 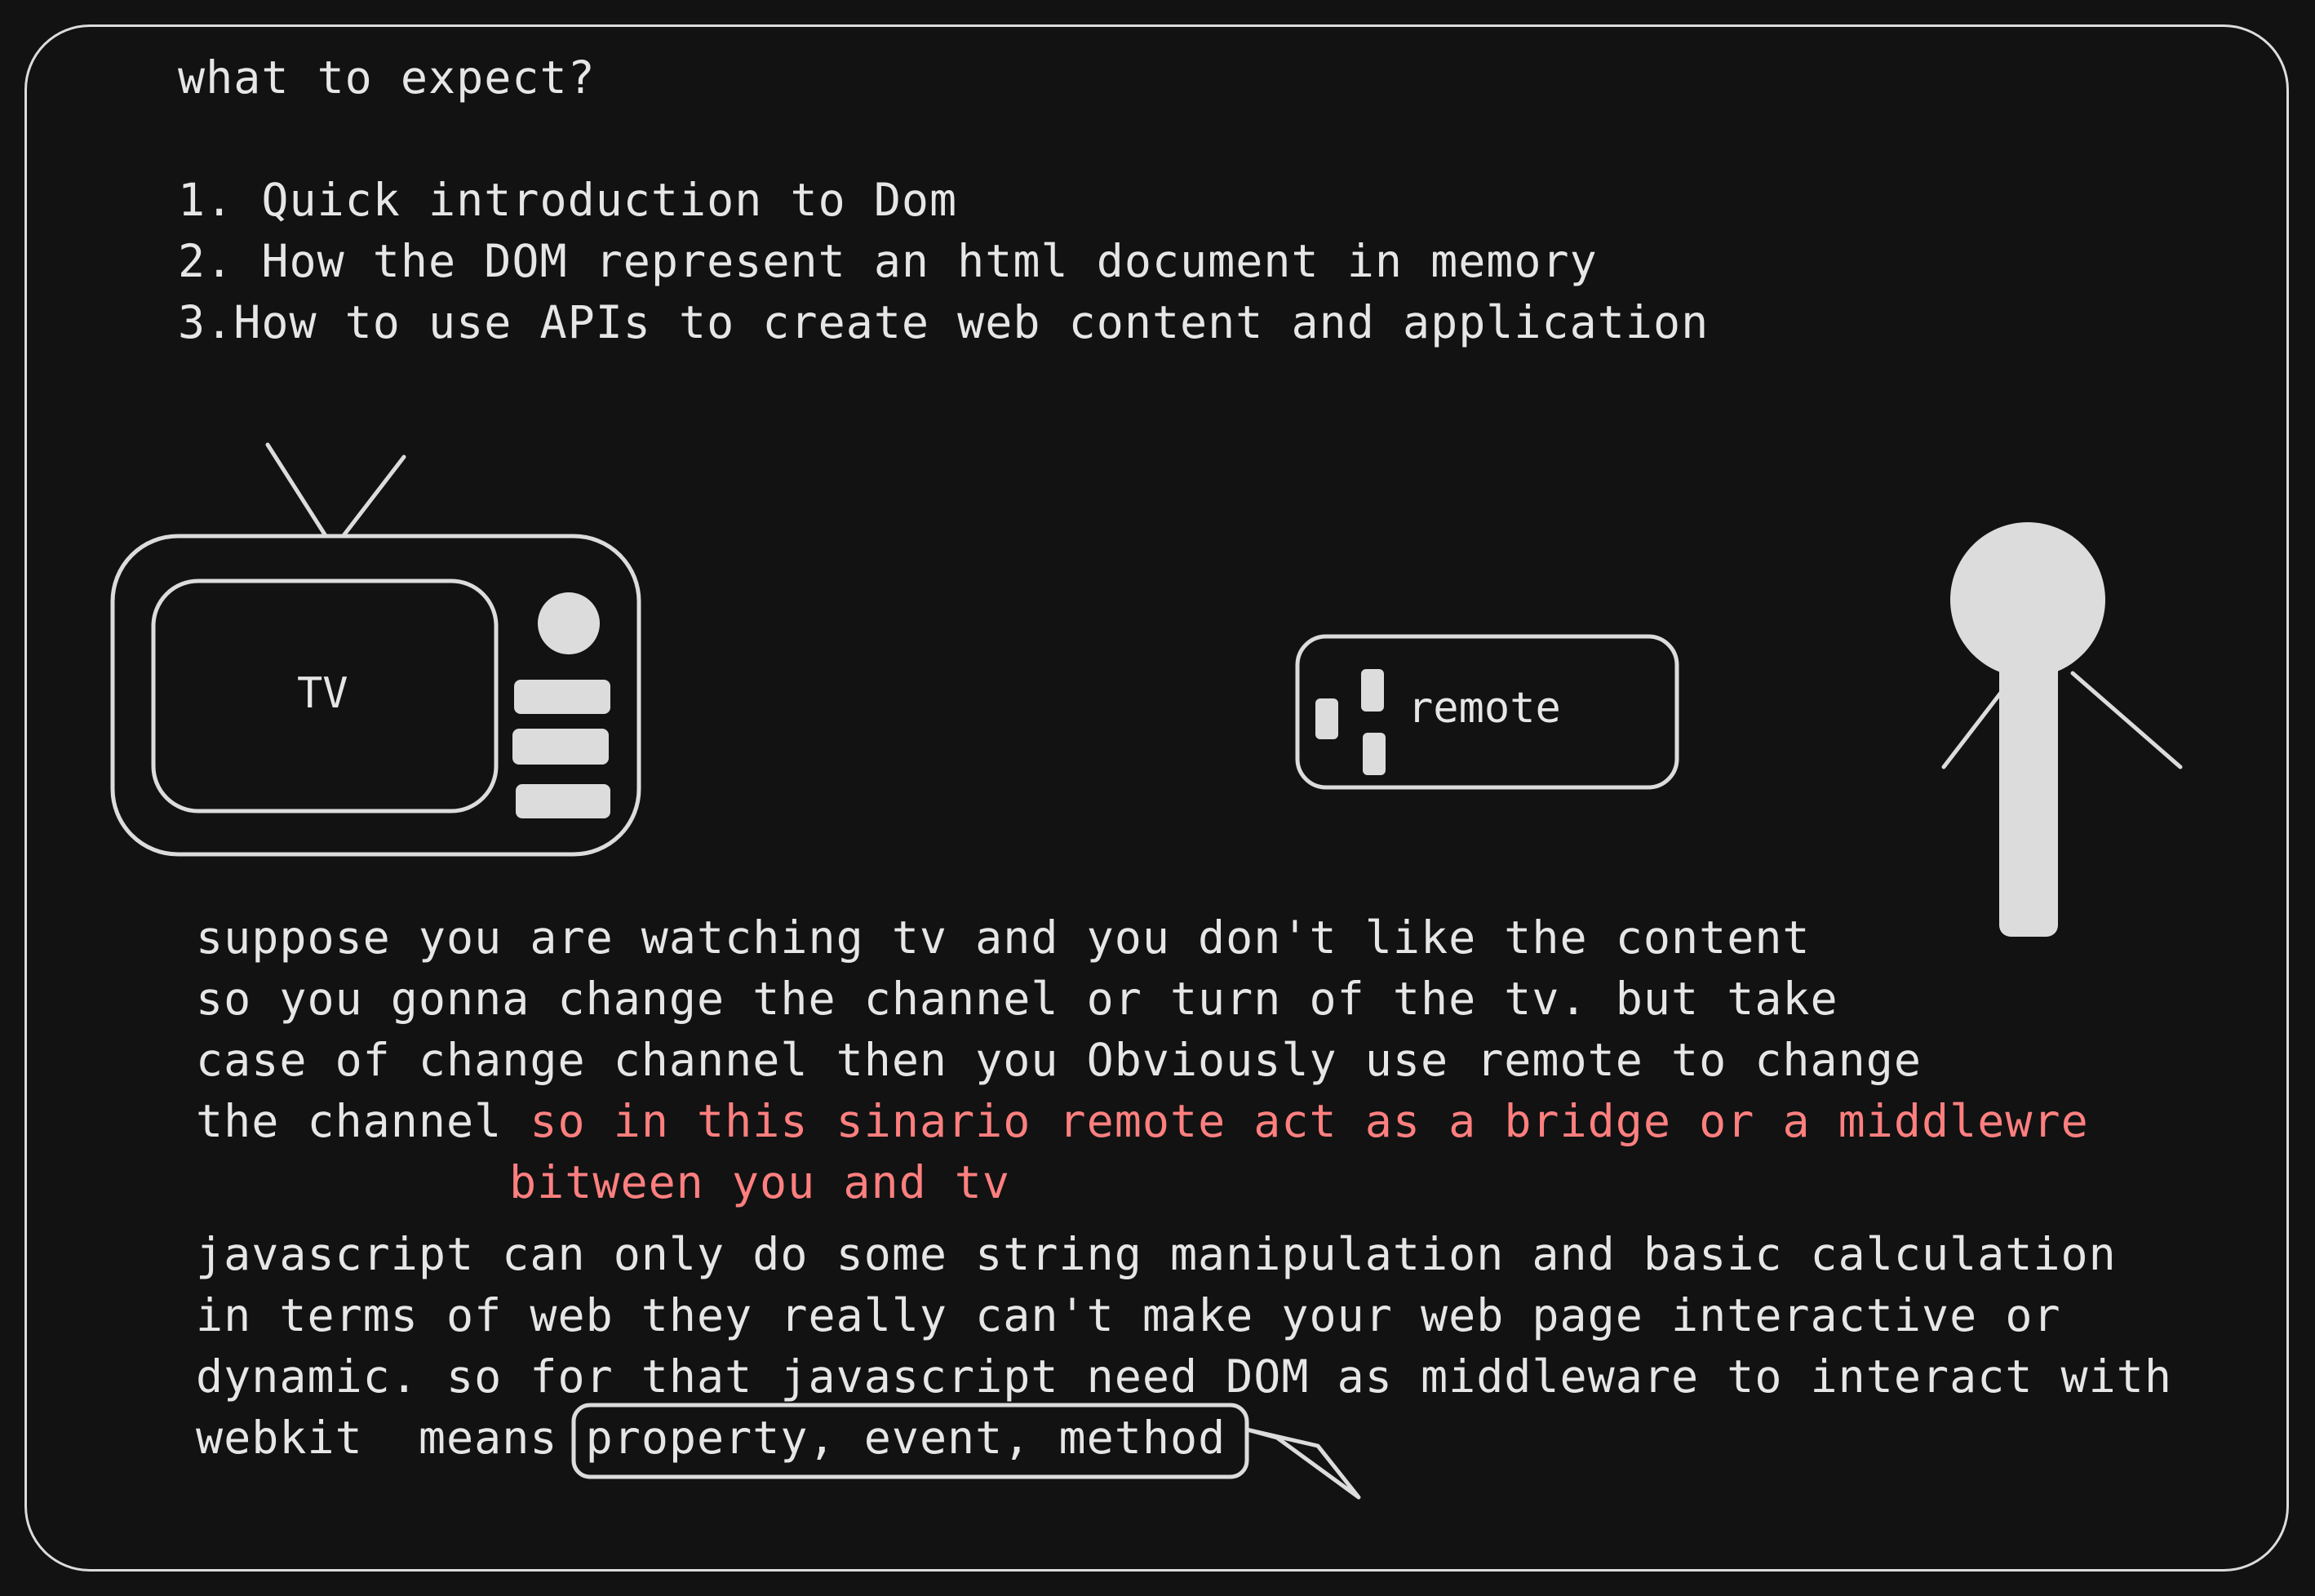 I want to click on person-head-icon, so click(x=2028, y=599).